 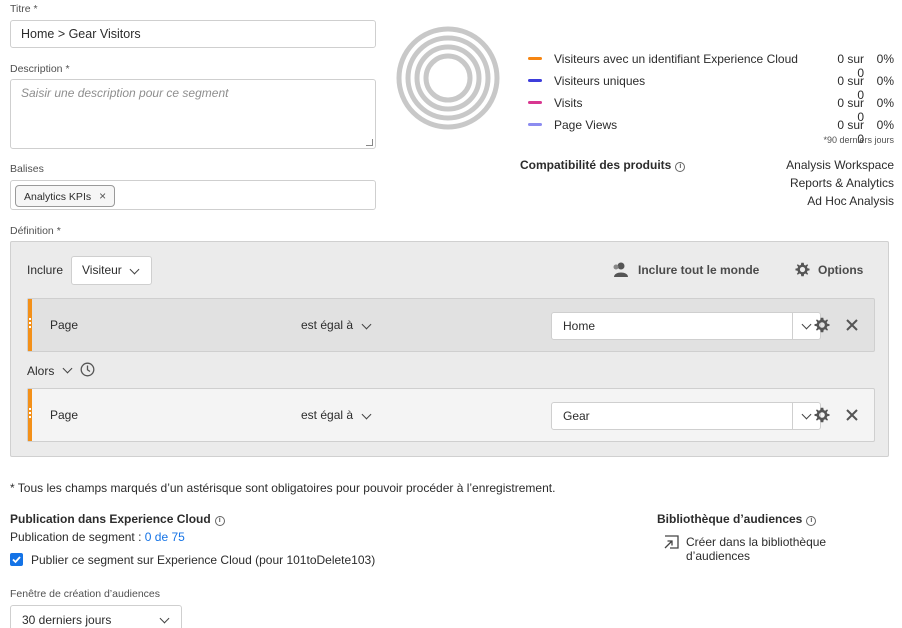 What do you see at coordinates (671, 542) in the screenshot?
I see `external-open-icon` at bounding box center [671, 542].